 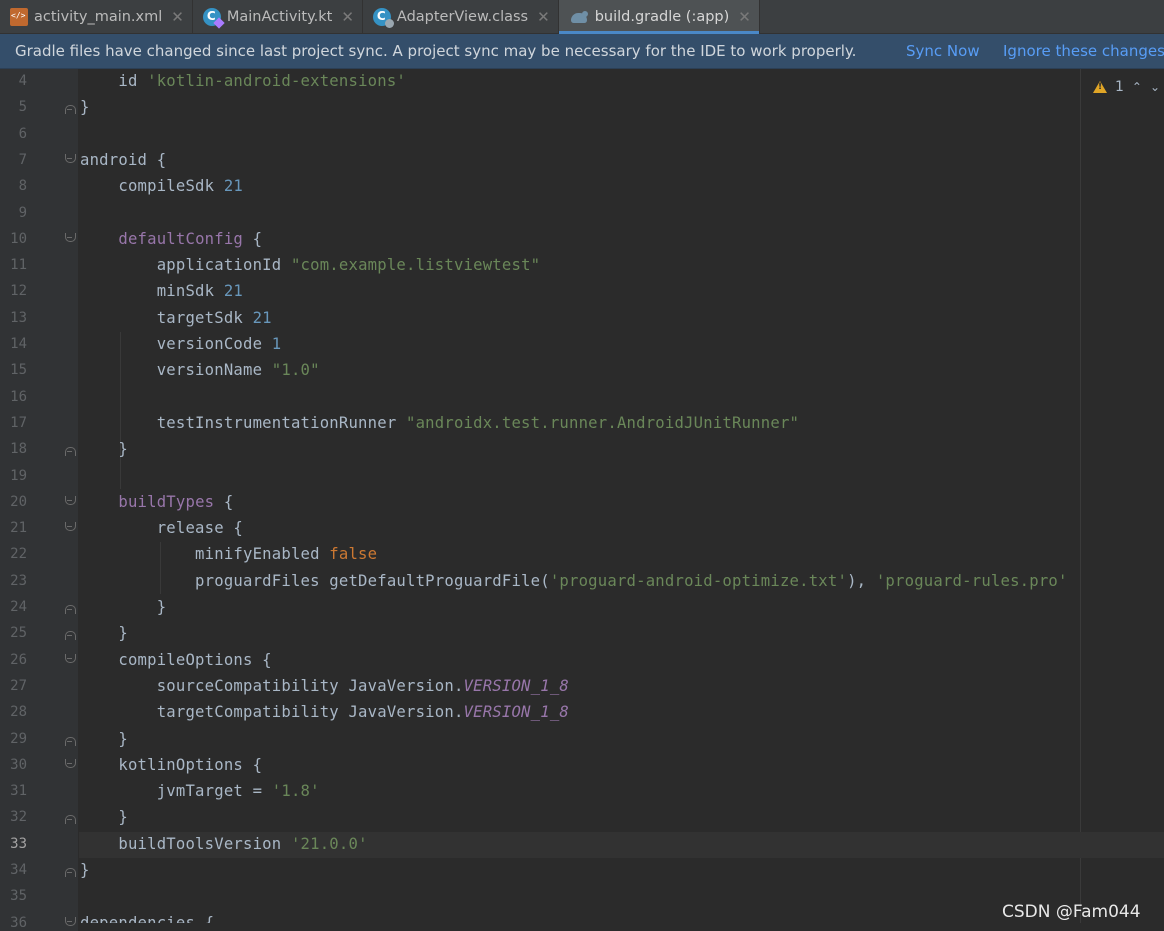 I want to click on tab-build-gradle-app: build.gradle (:app) ✕, so click(x=659, y=17).